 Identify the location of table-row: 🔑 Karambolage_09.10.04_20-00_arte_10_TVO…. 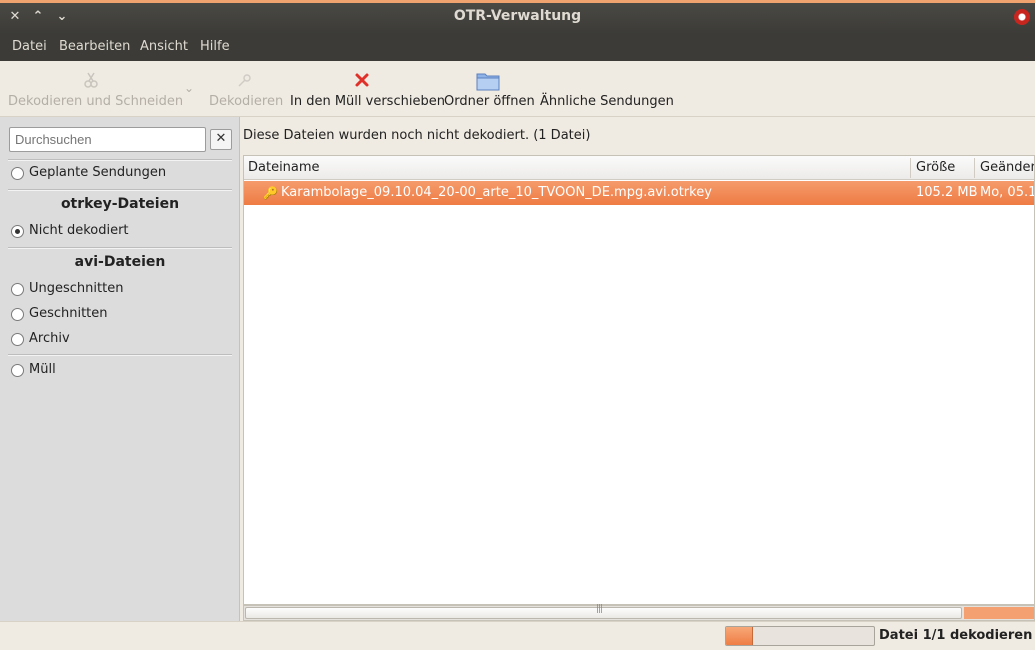
(639, 193).